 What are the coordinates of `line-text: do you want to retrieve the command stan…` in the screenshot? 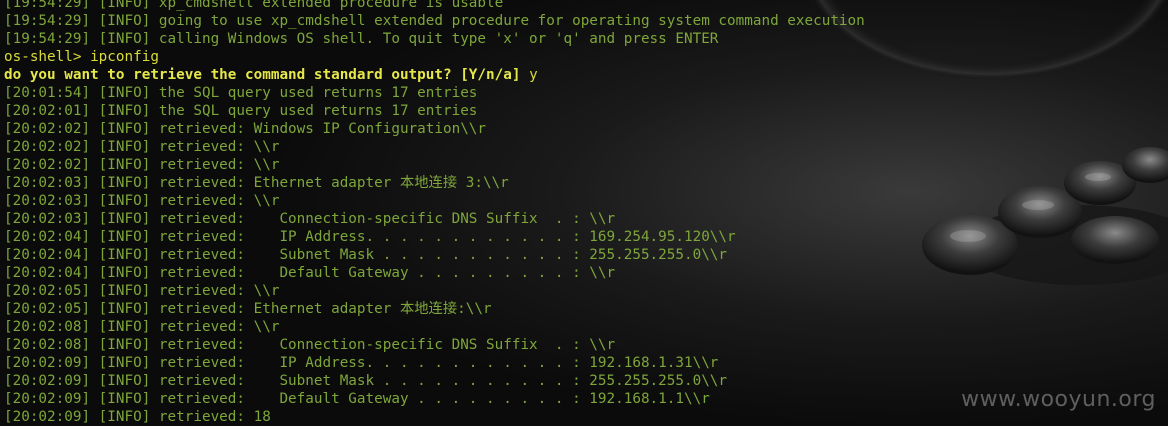 It's located at (267, 75).